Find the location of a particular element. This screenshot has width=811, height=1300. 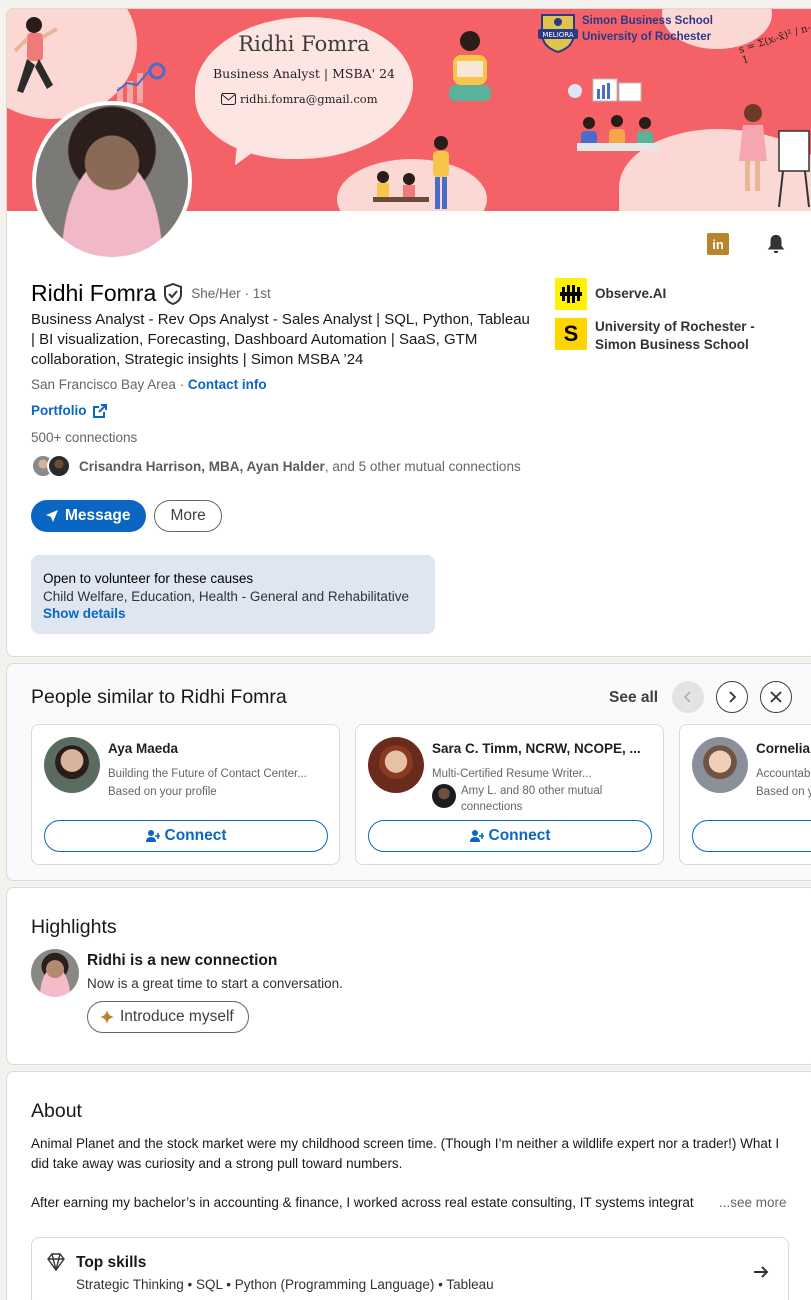

svg-text: MELIORA is located at coordinates (558, 35).